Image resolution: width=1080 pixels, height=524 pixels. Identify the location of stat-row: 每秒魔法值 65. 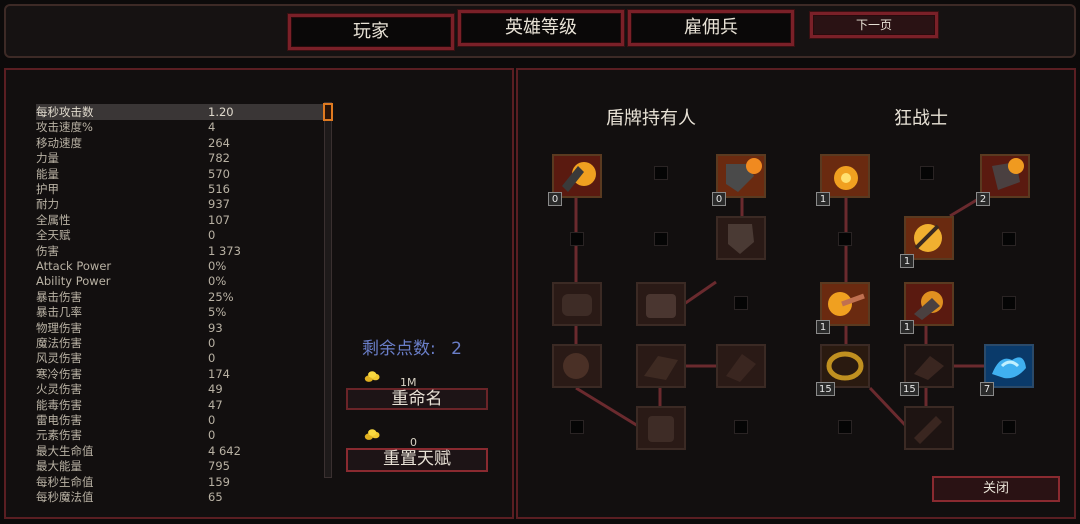
(181, 497).